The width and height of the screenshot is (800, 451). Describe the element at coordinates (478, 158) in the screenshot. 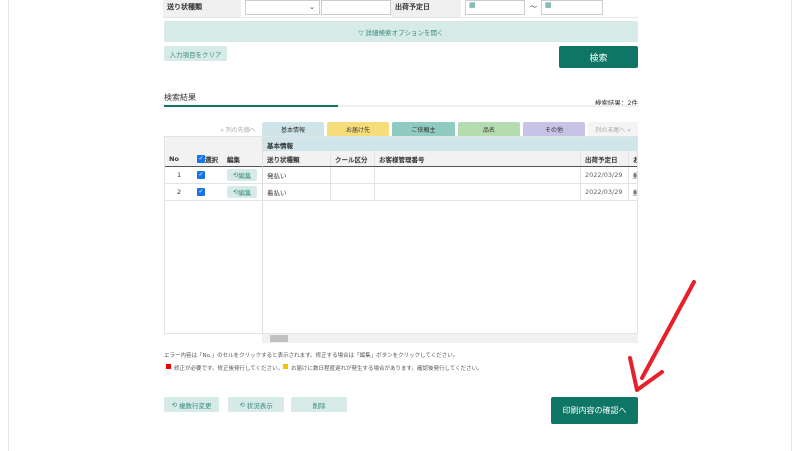

I see `header-customer-no: お客様管理番号` at that location.